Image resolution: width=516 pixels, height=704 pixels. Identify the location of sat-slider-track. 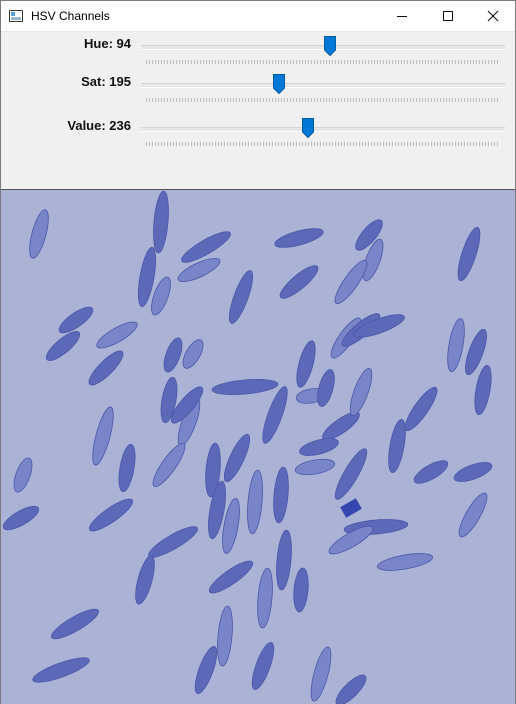
(323, 85).